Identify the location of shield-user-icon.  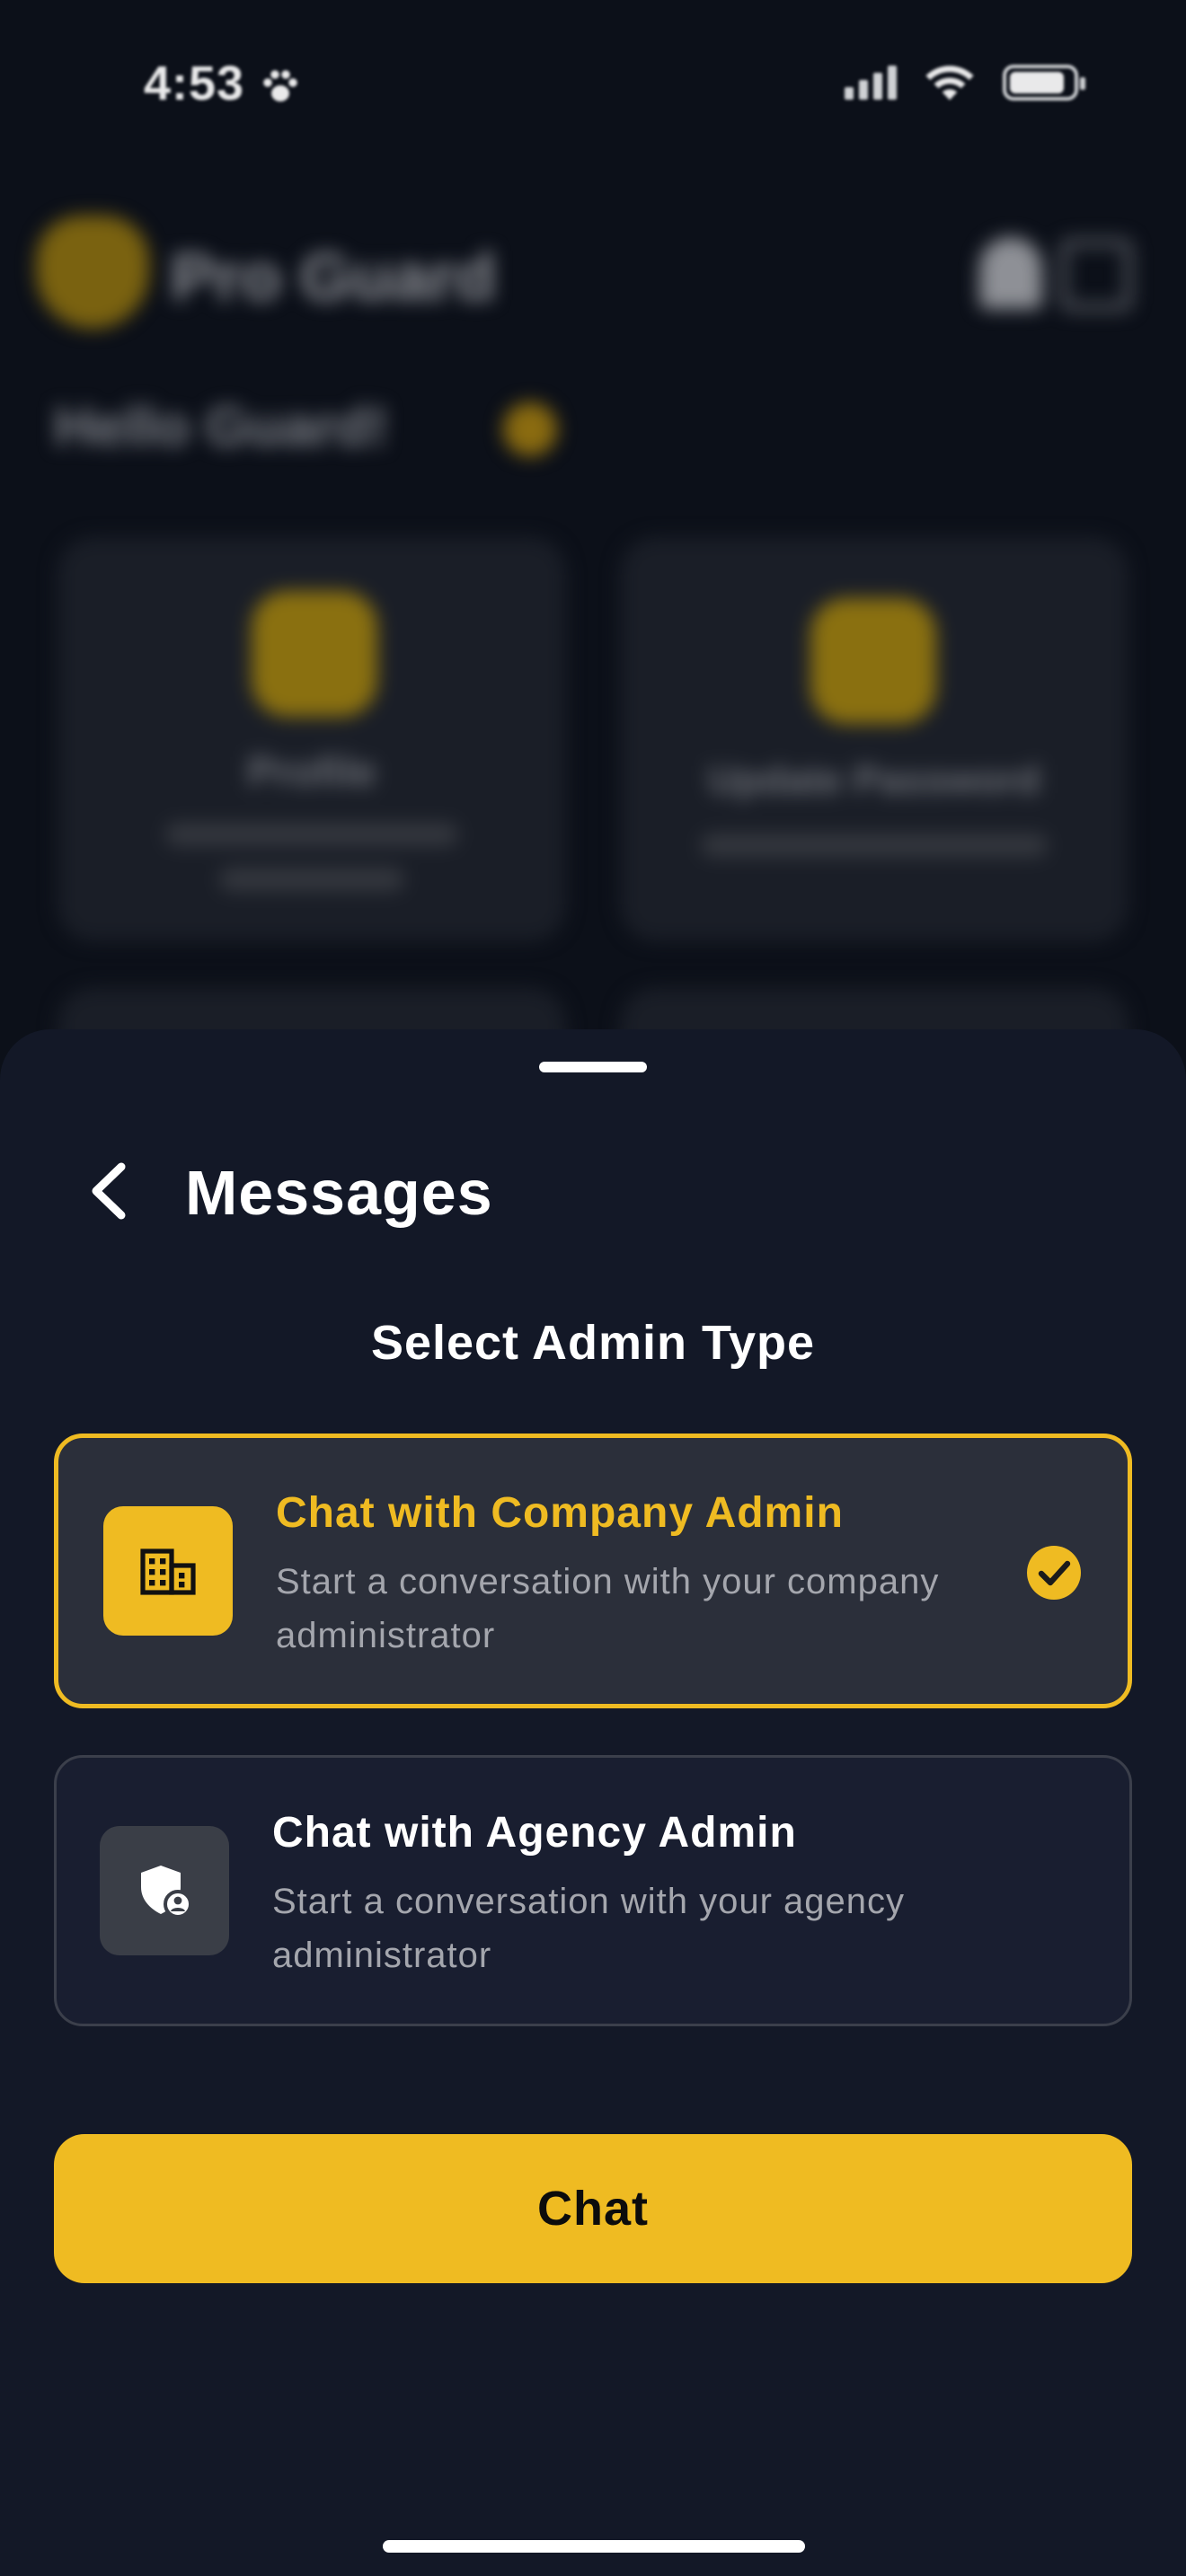
(164, 1891).